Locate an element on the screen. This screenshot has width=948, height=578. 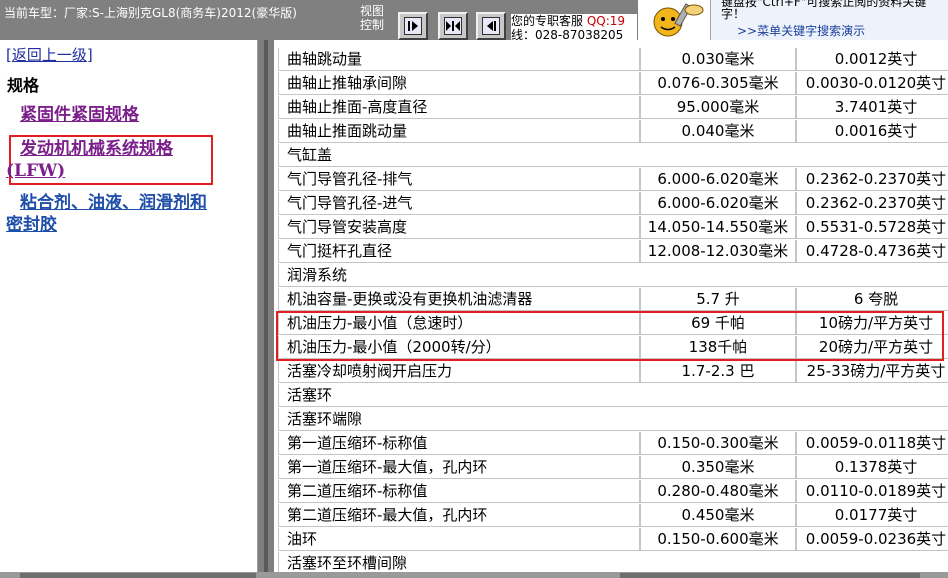
support-phone: 线：028-87038205 is located at coordinates (567, 34).